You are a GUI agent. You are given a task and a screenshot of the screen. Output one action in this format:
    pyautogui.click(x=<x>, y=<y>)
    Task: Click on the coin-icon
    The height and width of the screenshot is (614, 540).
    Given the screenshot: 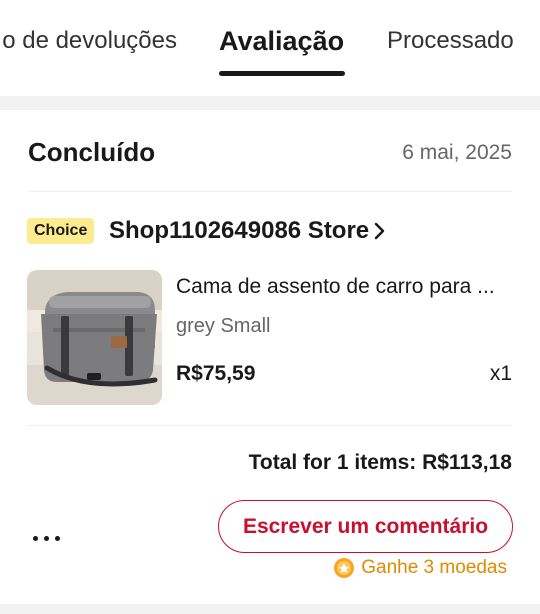 What is the action you would take?
    pyautogui.click(x=344, y=568)
    